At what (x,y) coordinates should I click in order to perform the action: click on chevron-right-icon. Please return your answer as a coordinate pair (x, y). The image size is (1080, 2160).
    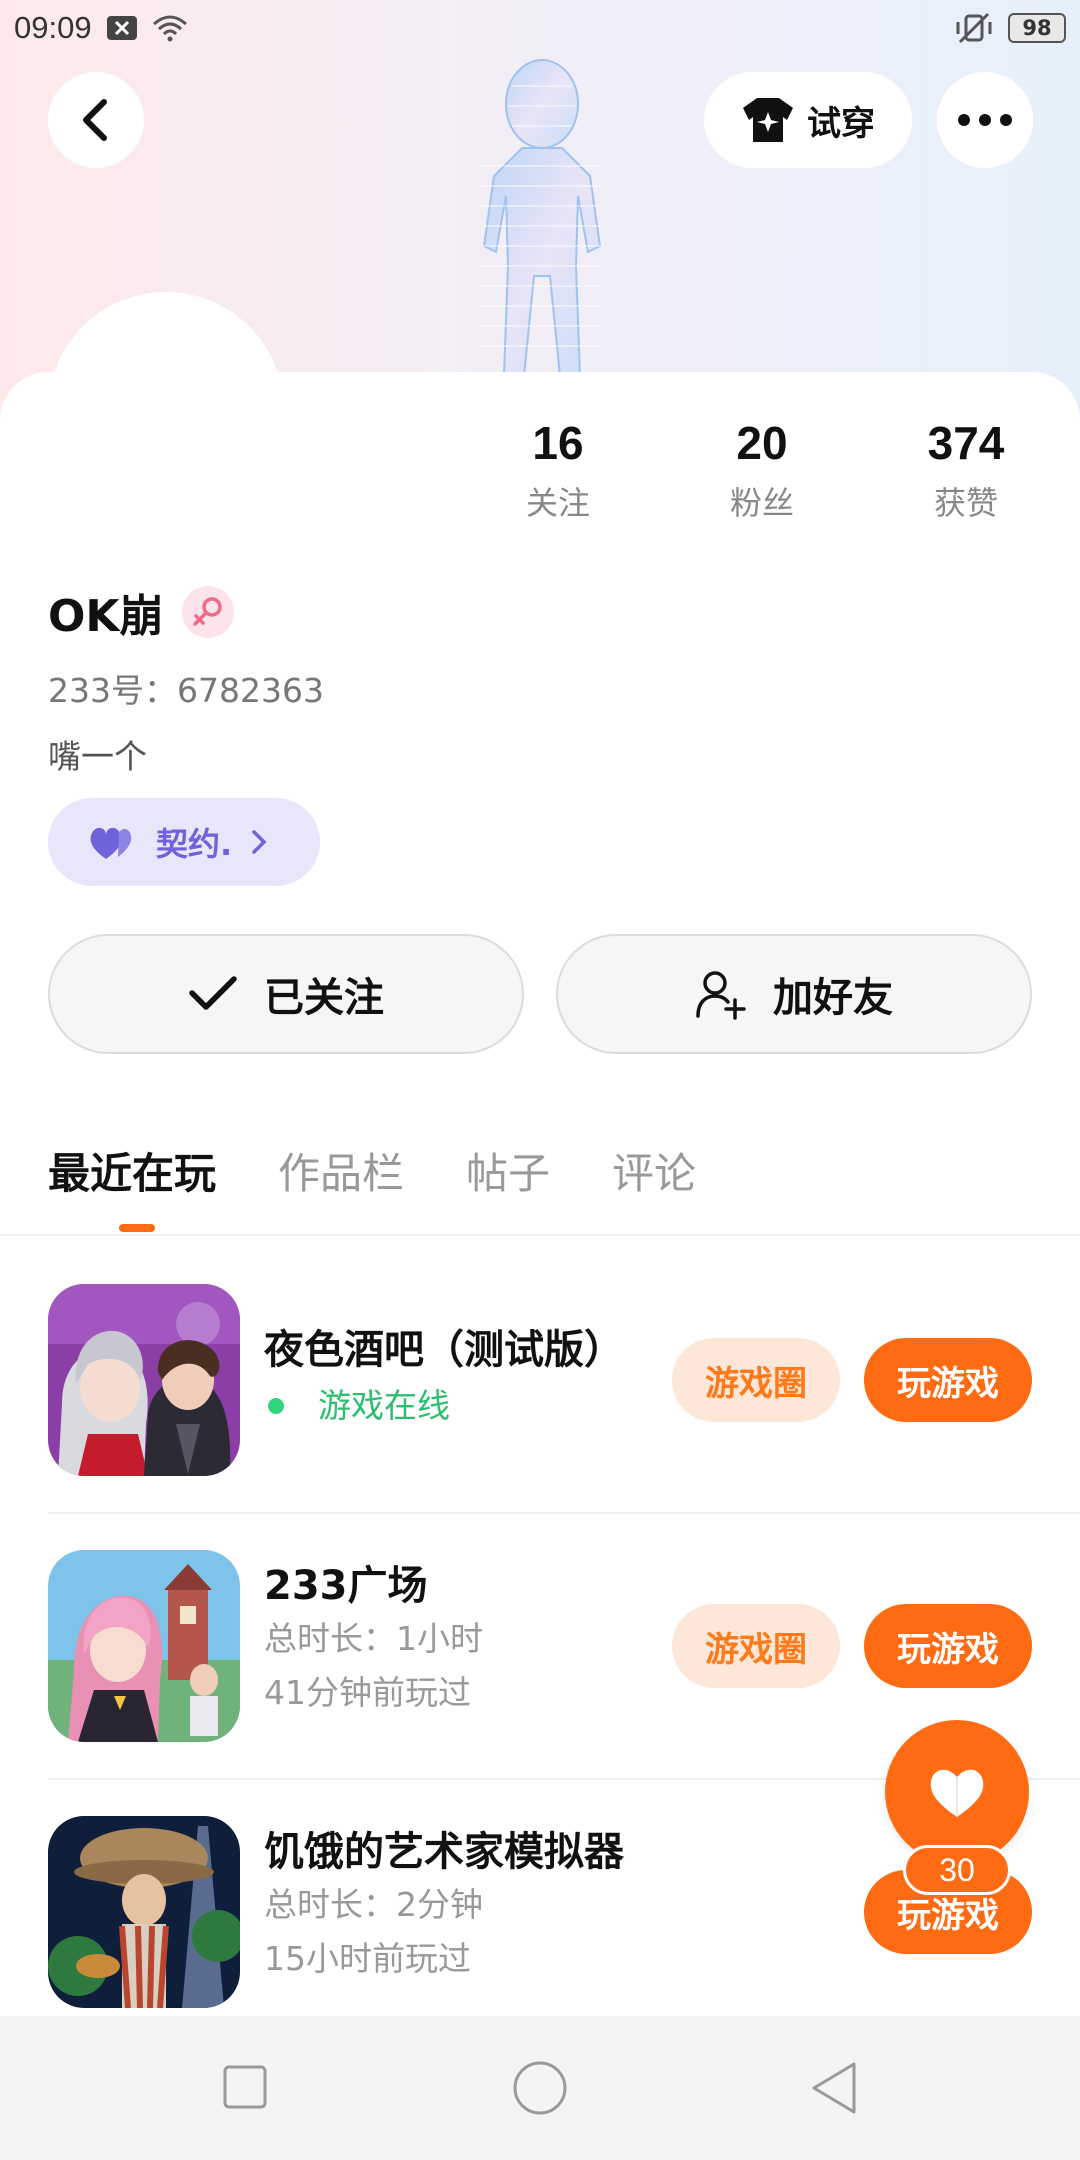
    Looking at the image, I should click on (259, 842).